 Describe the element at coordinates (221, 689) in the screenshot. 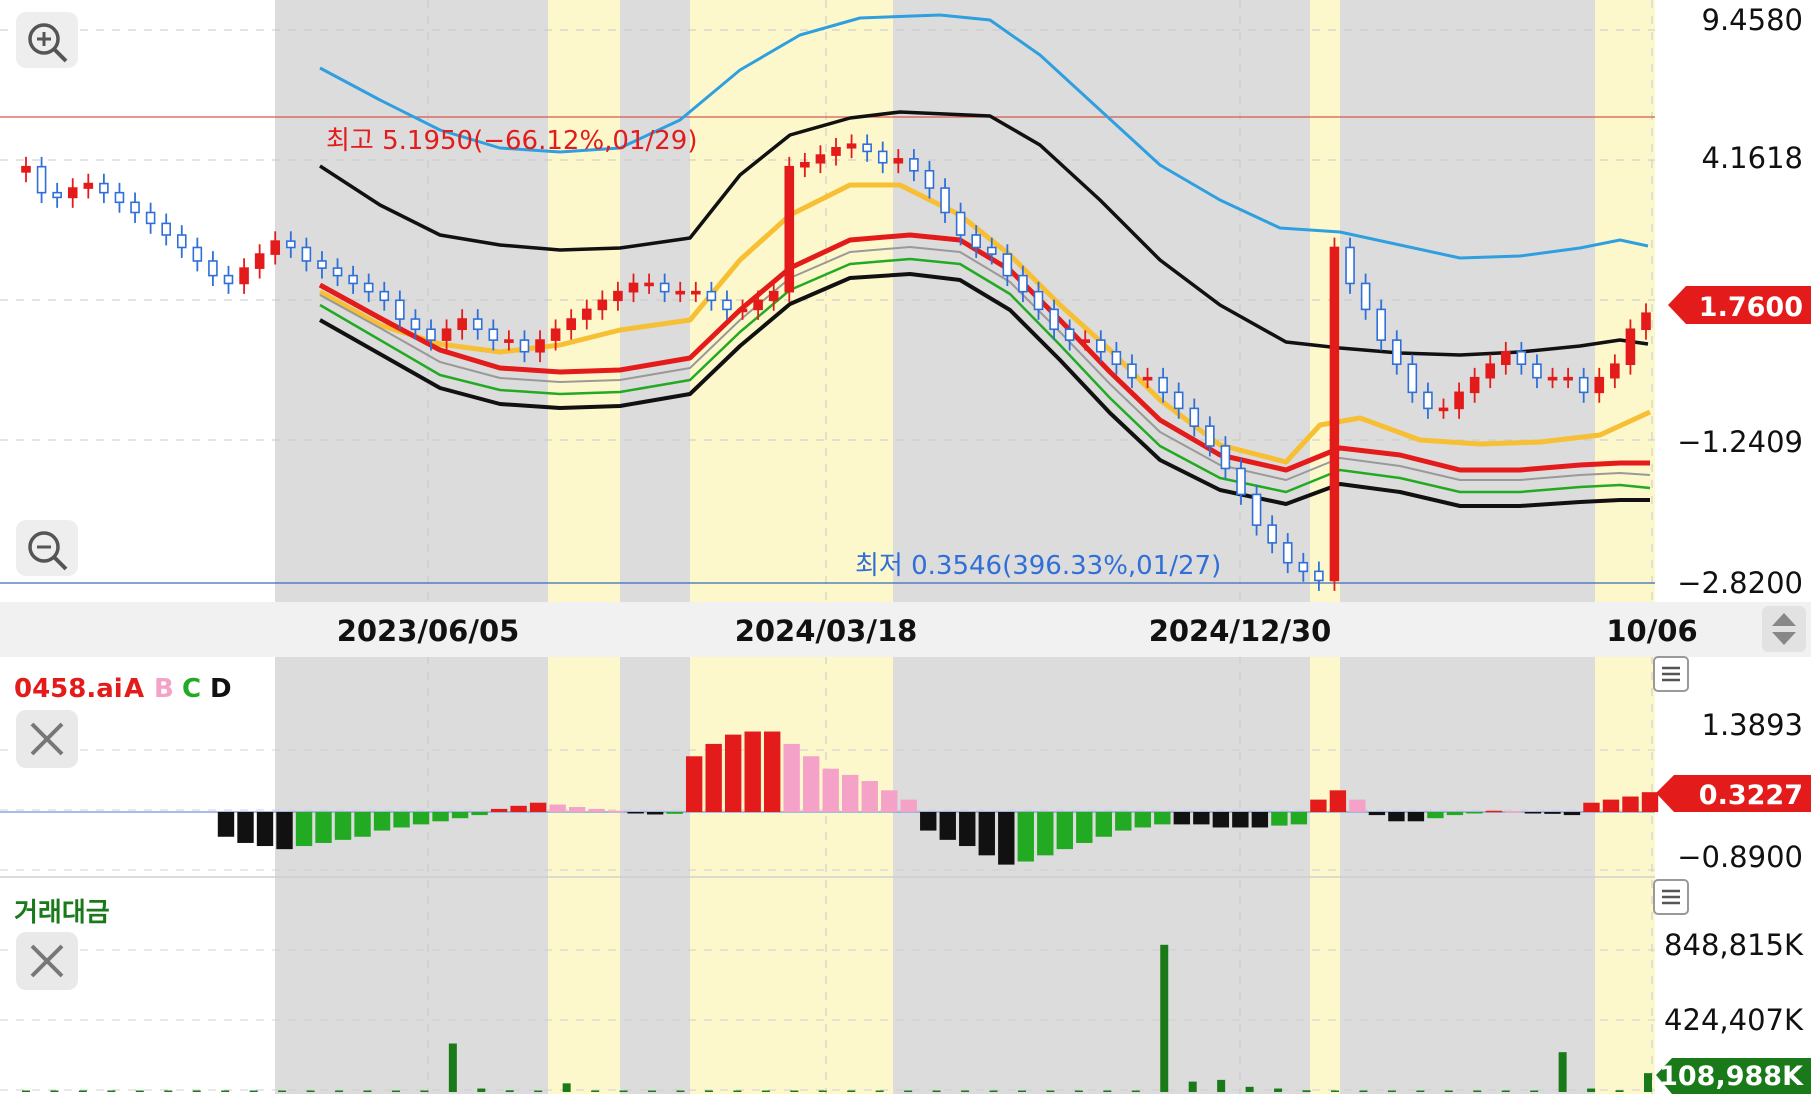

I see `legend-d: D` at that location.